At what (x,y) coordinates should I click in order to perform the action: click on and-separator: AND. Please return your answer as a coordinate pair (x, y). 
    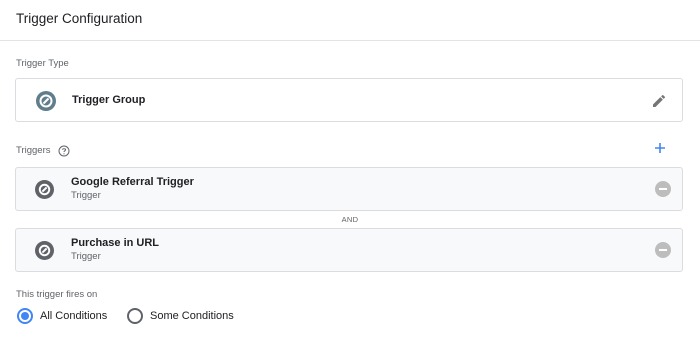
    Looking at the image, I should click on (350, 219).